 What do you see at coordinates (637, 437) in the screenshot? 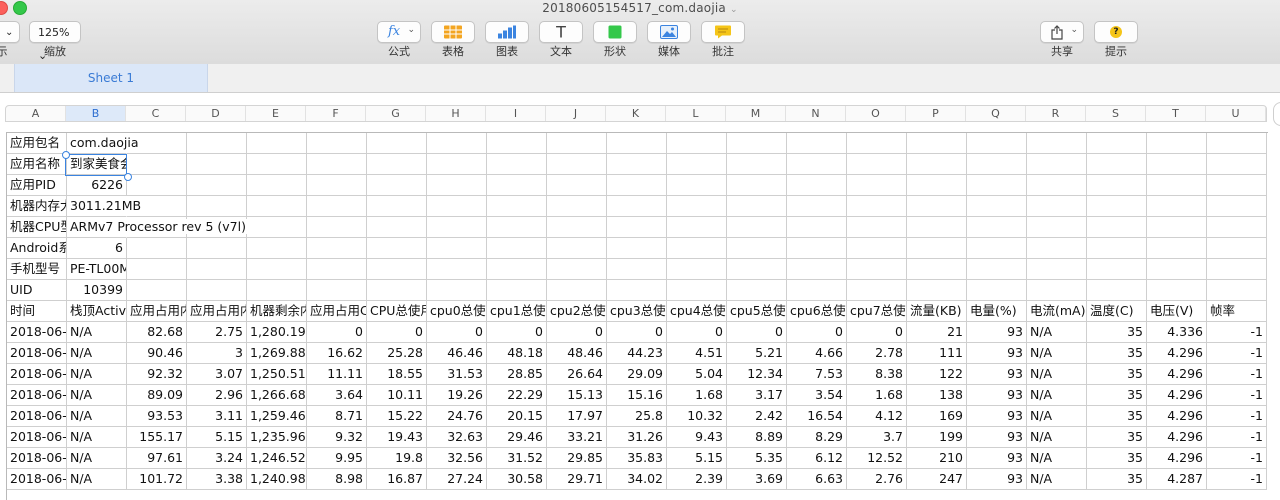
I see `table-data-cell: 31.26` at bounding box center [637, 437].